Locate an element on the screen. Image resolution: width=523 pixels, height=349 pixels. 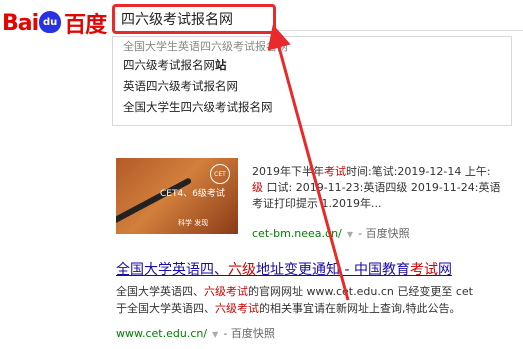
thumbnail-tags: 科学 发现 is located at coordinates (193, 223).